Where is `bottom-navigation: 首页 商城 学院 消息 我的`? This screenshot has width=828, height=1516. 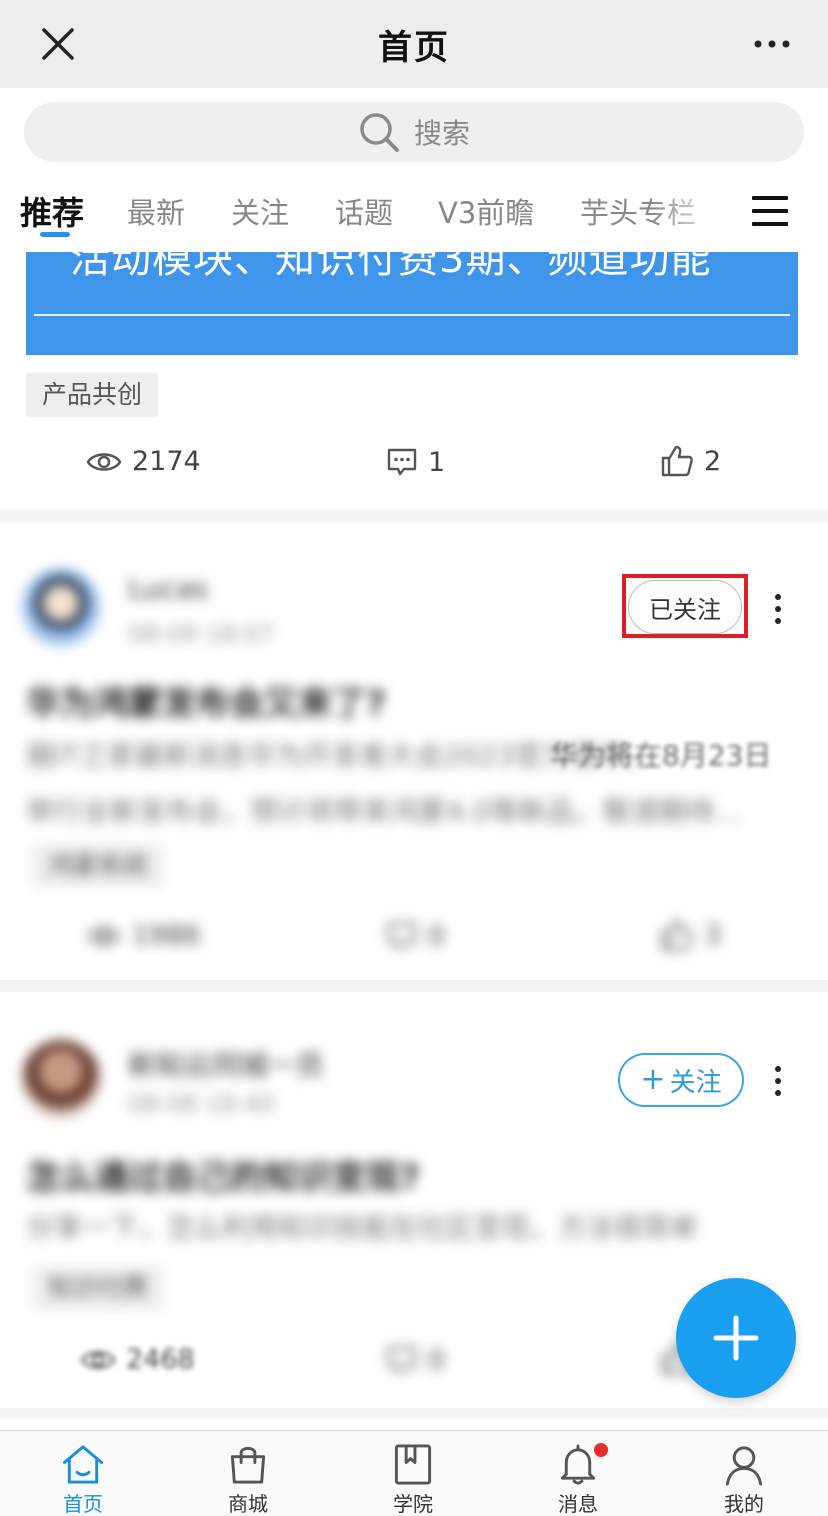 bottom-navigation: 首页 商城 学院 消息 我的 is located at coordinates (414, 1473).